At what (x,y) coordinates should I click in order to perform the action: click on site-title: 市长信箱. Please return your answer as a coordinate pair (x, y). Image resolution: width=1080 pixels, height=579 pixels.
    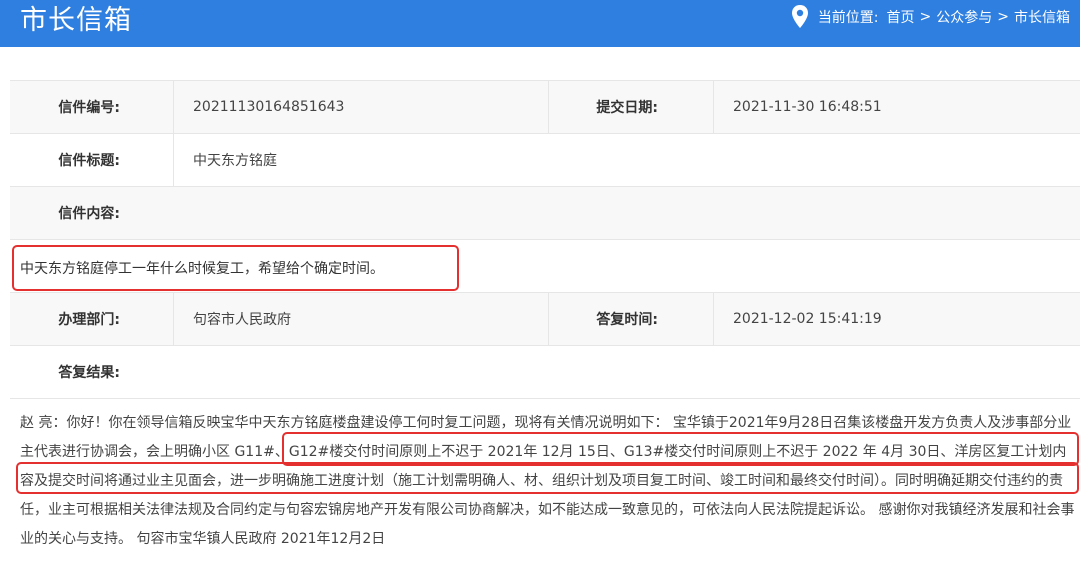
    Looking at the image, I should click on (76, 20).